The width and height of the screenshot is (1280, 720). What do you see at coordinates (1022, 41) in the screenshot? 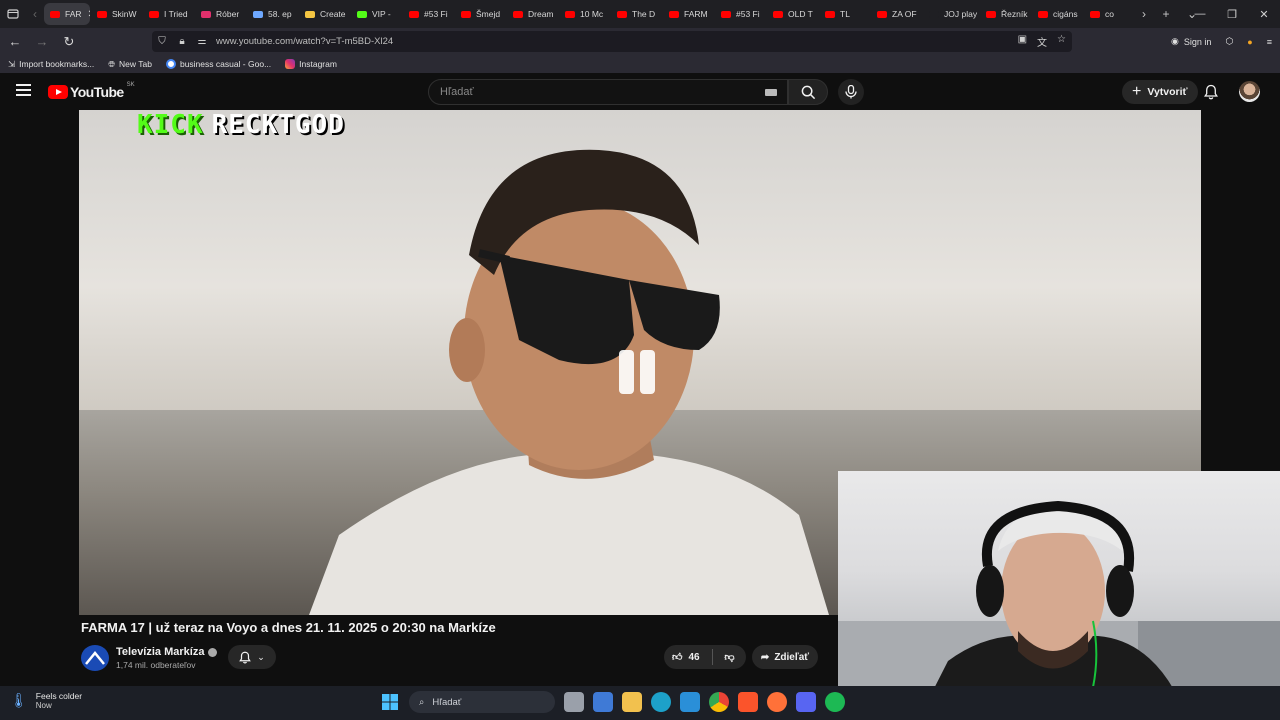
I see `reader-view-icon: ▣` at bounding box center [1022, 41].